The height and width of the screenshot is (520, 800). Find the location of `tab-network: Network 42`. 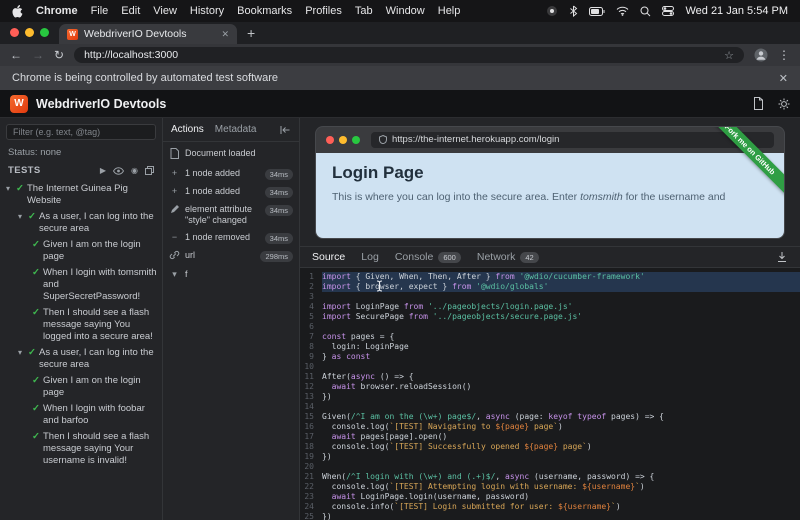

tab-network: Network 42 is located at coordinates (508, 257).